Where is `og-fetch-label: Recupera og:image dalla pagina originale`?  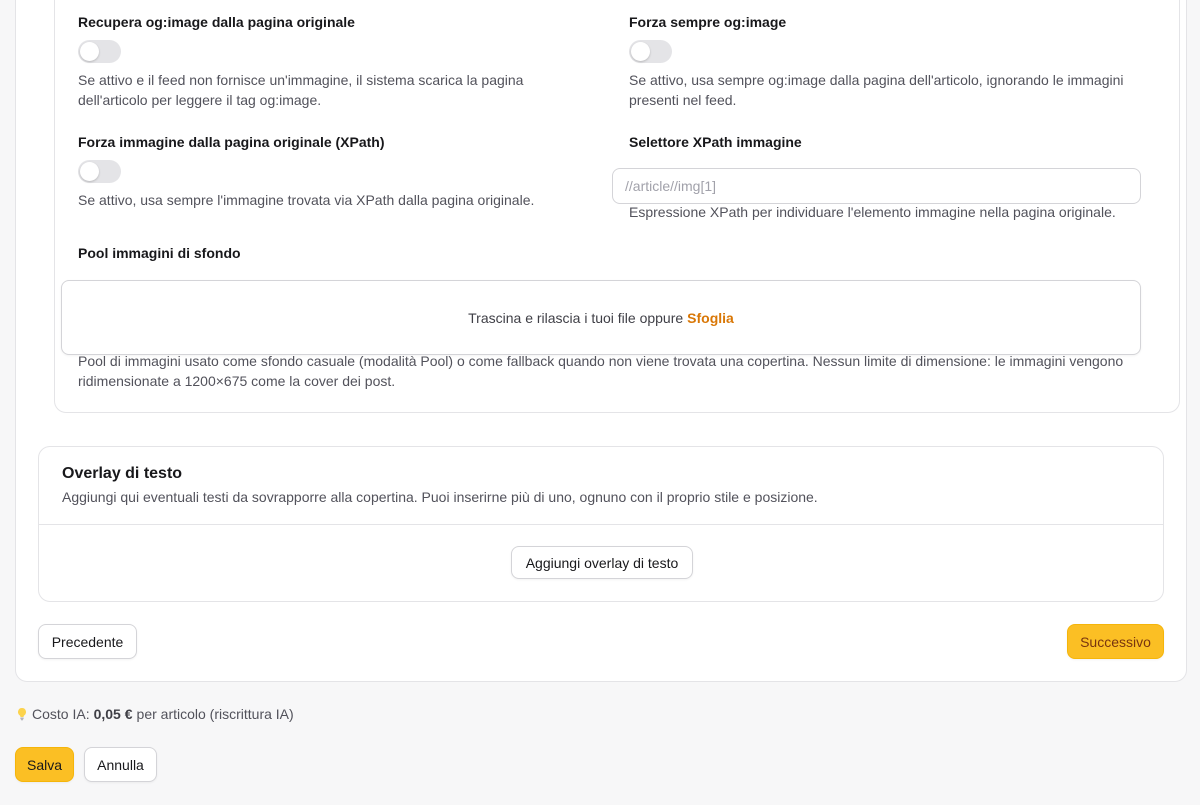 og-fetch-label: Recupera og:image dalla pagina originale is located at coordinates (216, 22).